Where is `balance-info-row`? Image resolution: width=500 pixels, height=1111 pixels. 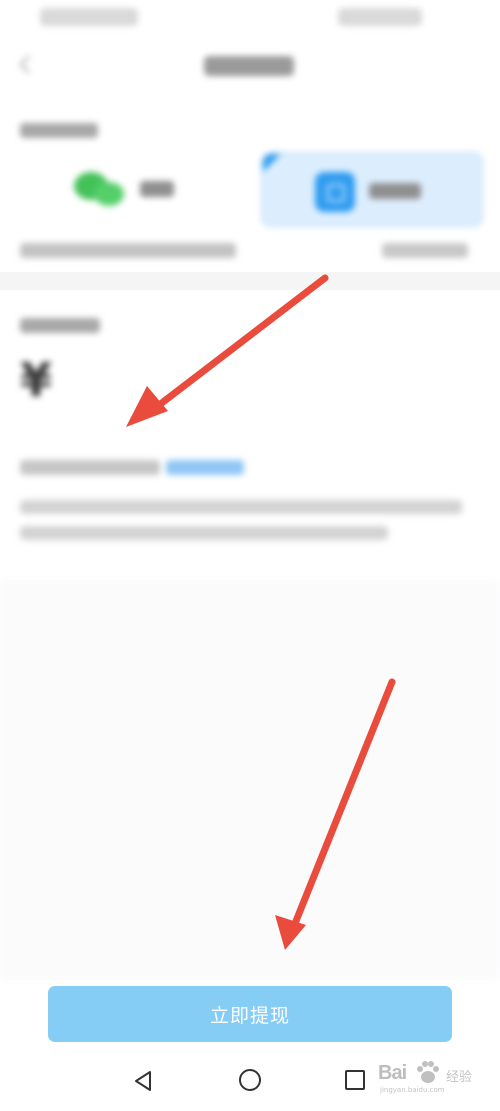
balance-info-row is located at coordinates (135, 468).